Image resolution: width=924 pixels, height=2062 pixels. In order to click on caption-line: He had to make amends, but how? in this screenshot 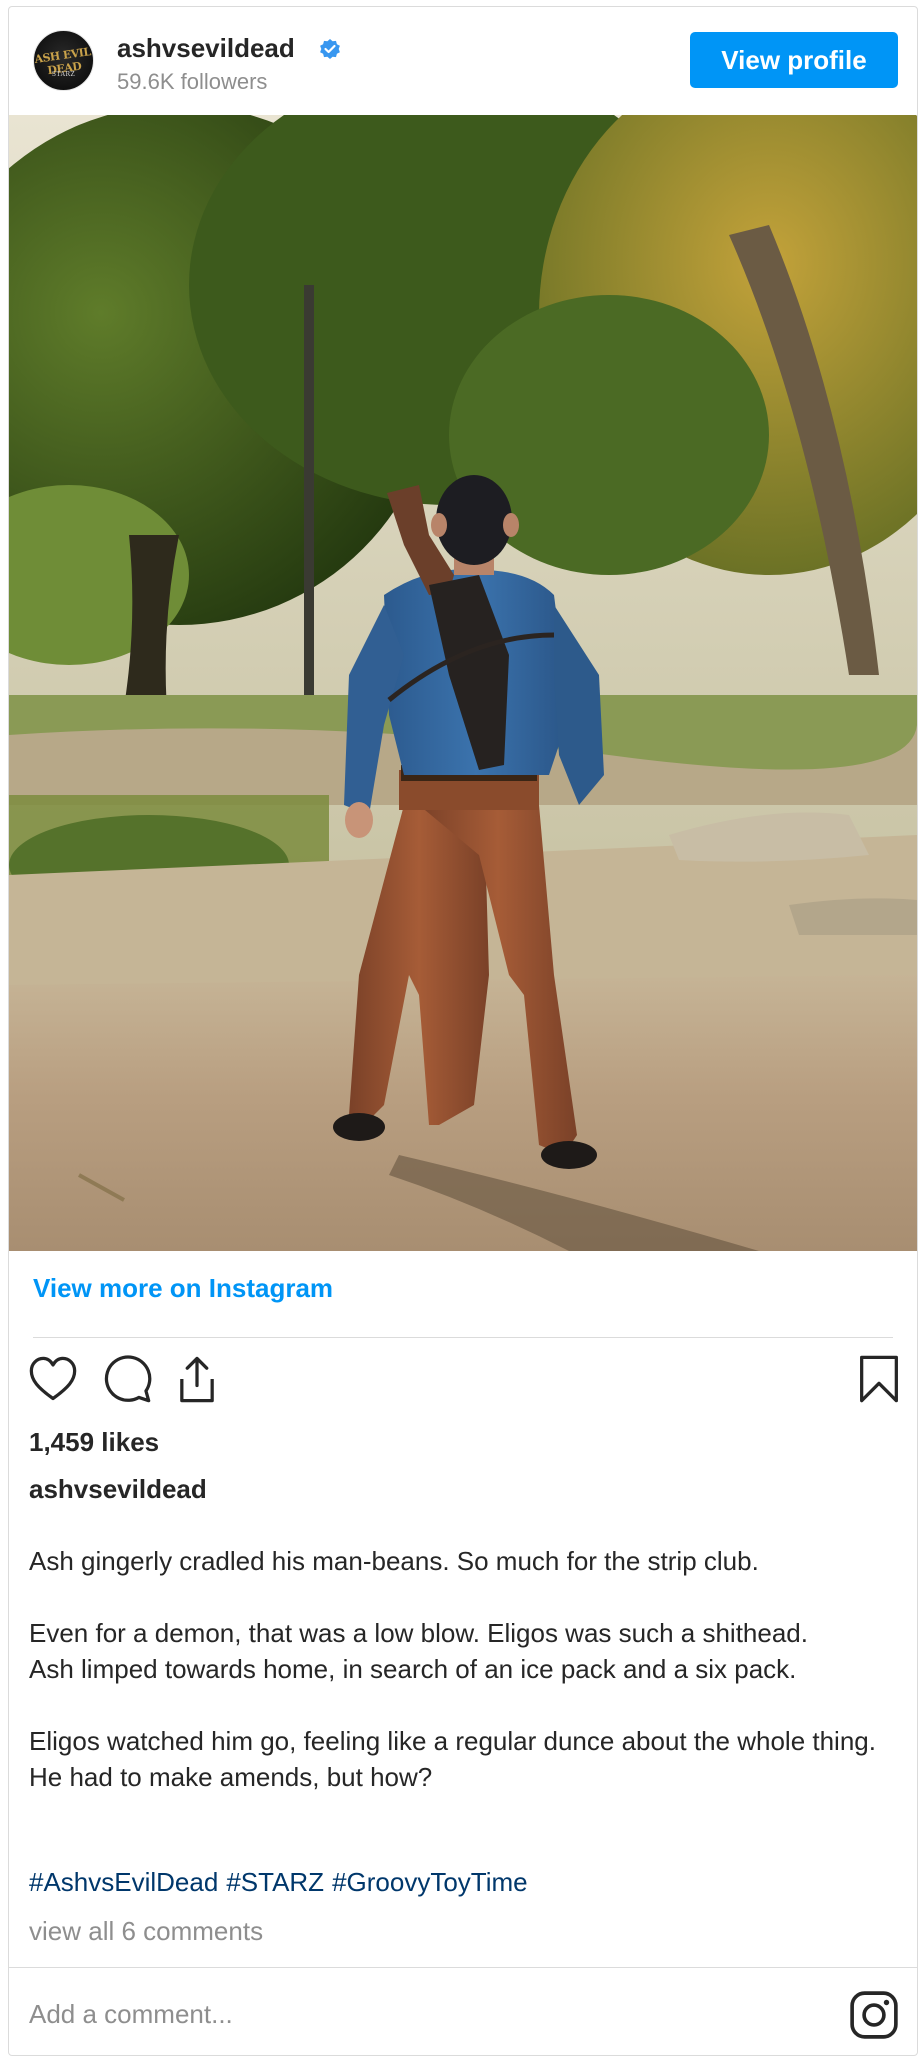, I will do `click(231, 1777)`.